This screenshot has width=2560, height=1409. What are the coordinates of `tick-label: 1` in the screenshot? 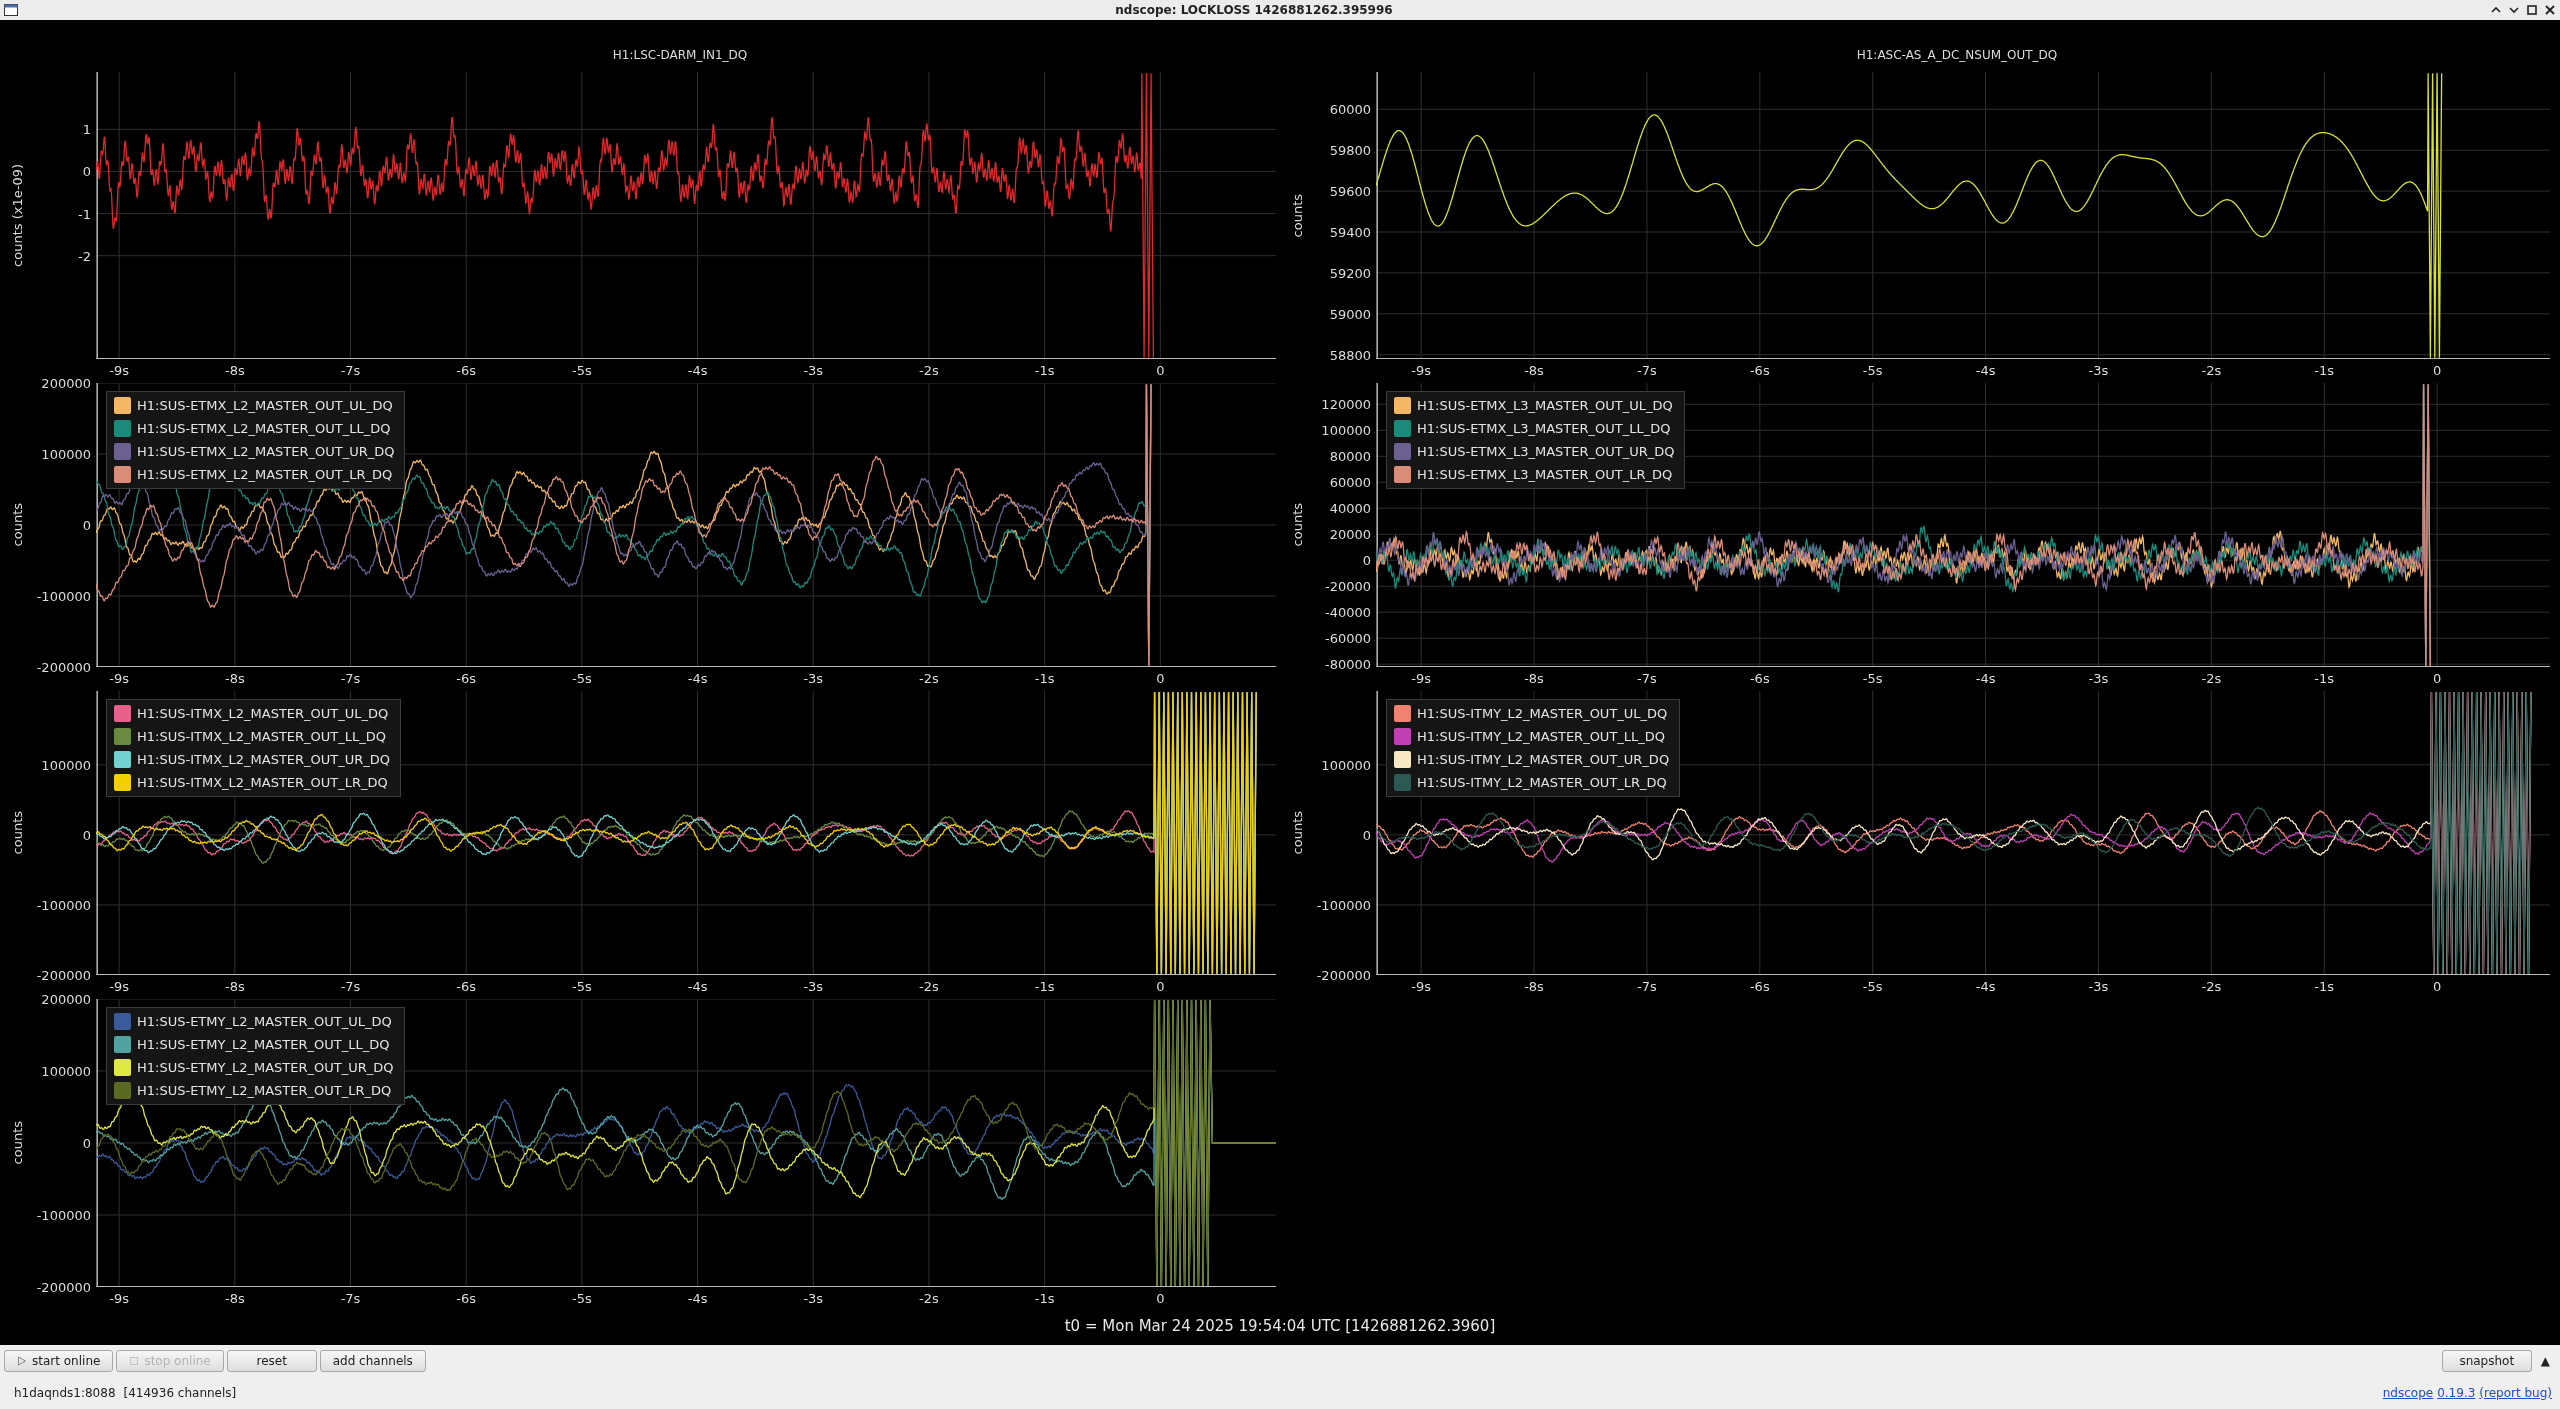 It's located at (86, 129).